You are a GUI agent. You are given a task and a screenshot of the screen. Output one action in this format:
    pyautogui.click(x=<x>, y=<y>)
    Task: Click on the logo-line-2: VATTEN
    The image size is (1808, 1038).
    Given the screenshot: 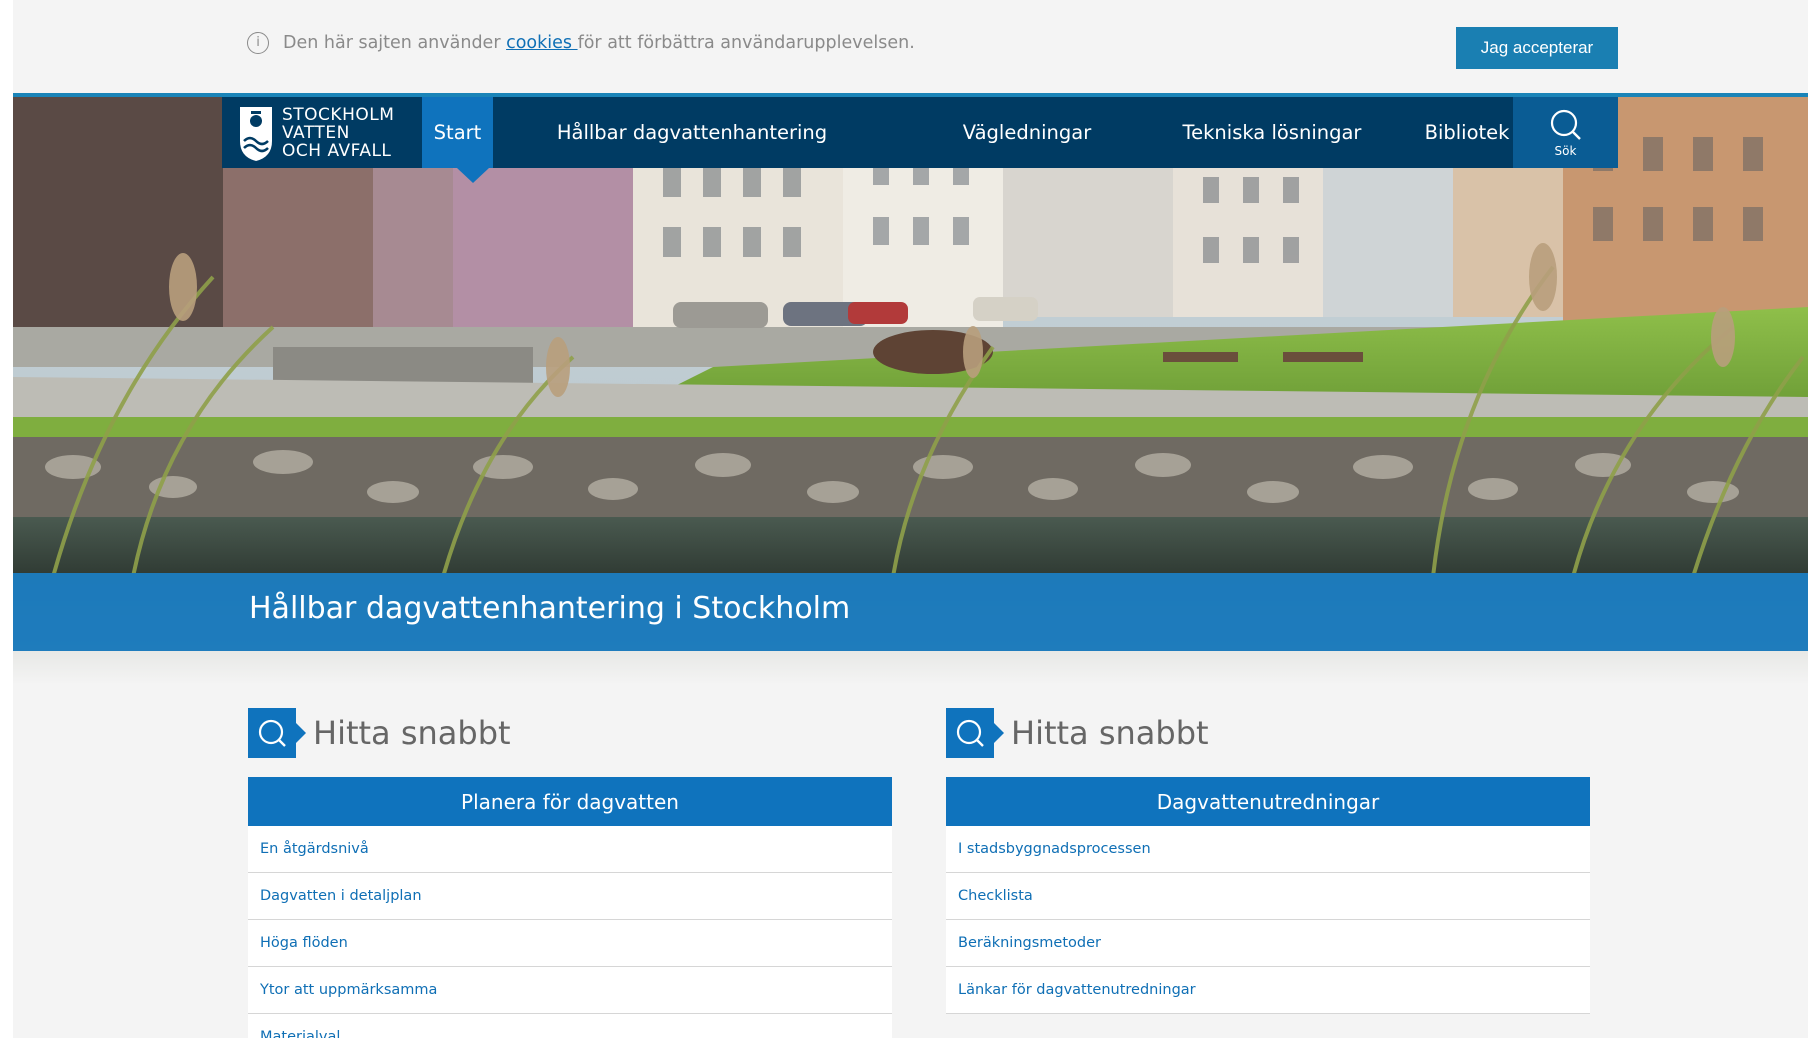 What is the action you would take?
    pyautogui.click(x=316, y=132)
    